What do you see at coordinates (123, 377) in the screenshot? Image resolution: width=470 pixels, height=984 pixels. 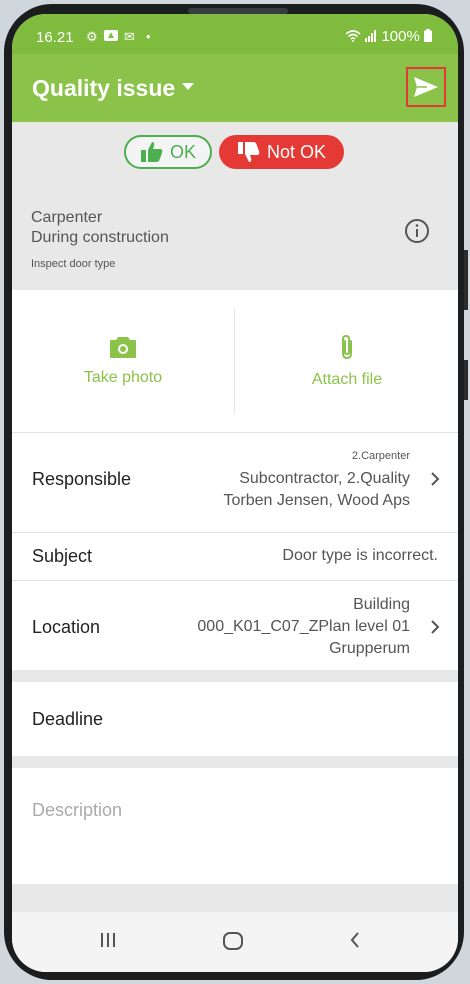 I see `take-photo-label: Take photo` at bounding box center [123, 377].